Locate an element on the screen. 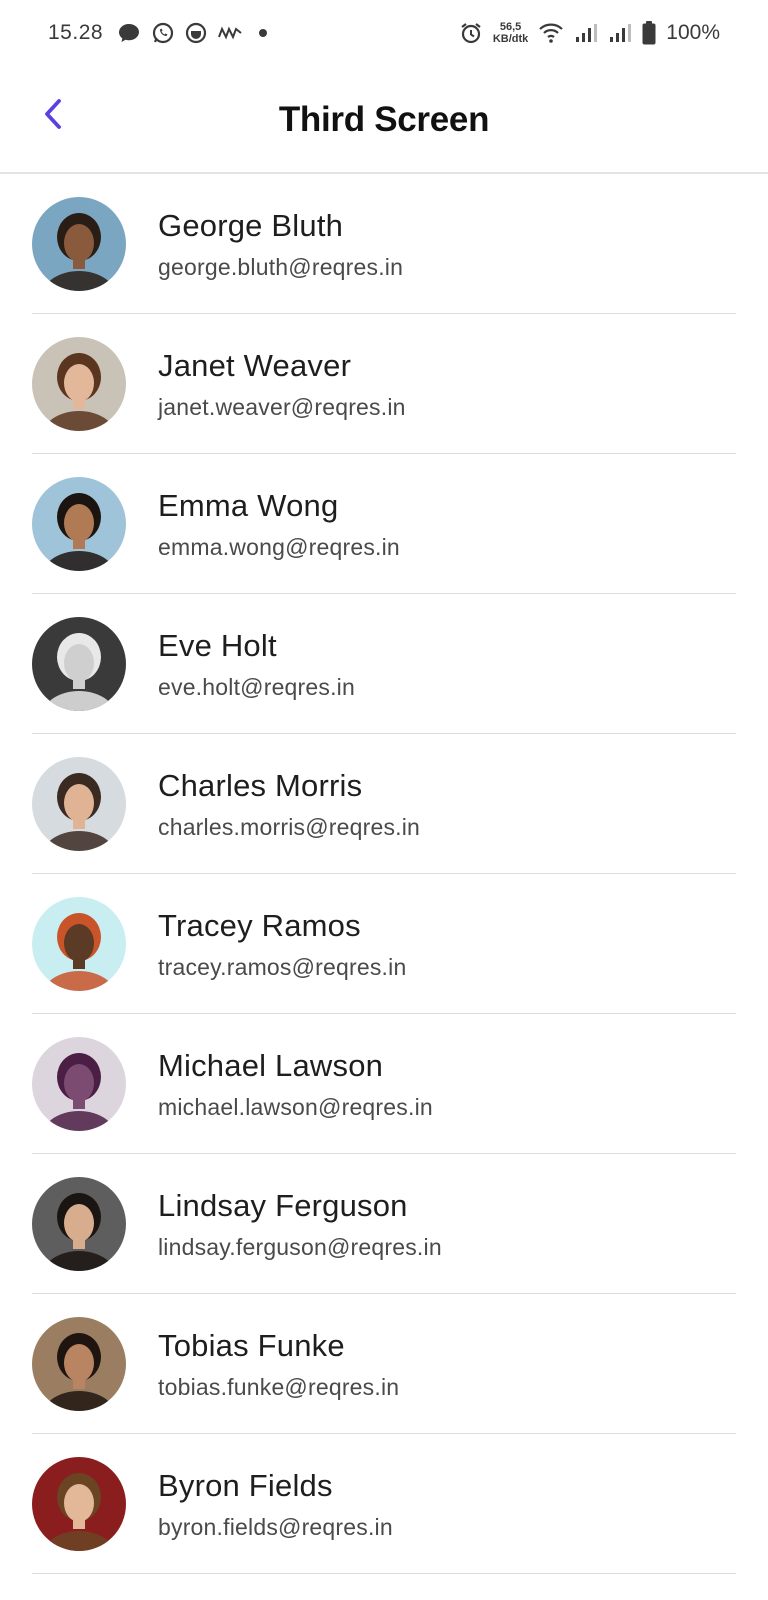 The image size is (768, 1600). user-name: Janet Weaver is located at coordinates (255, 365).